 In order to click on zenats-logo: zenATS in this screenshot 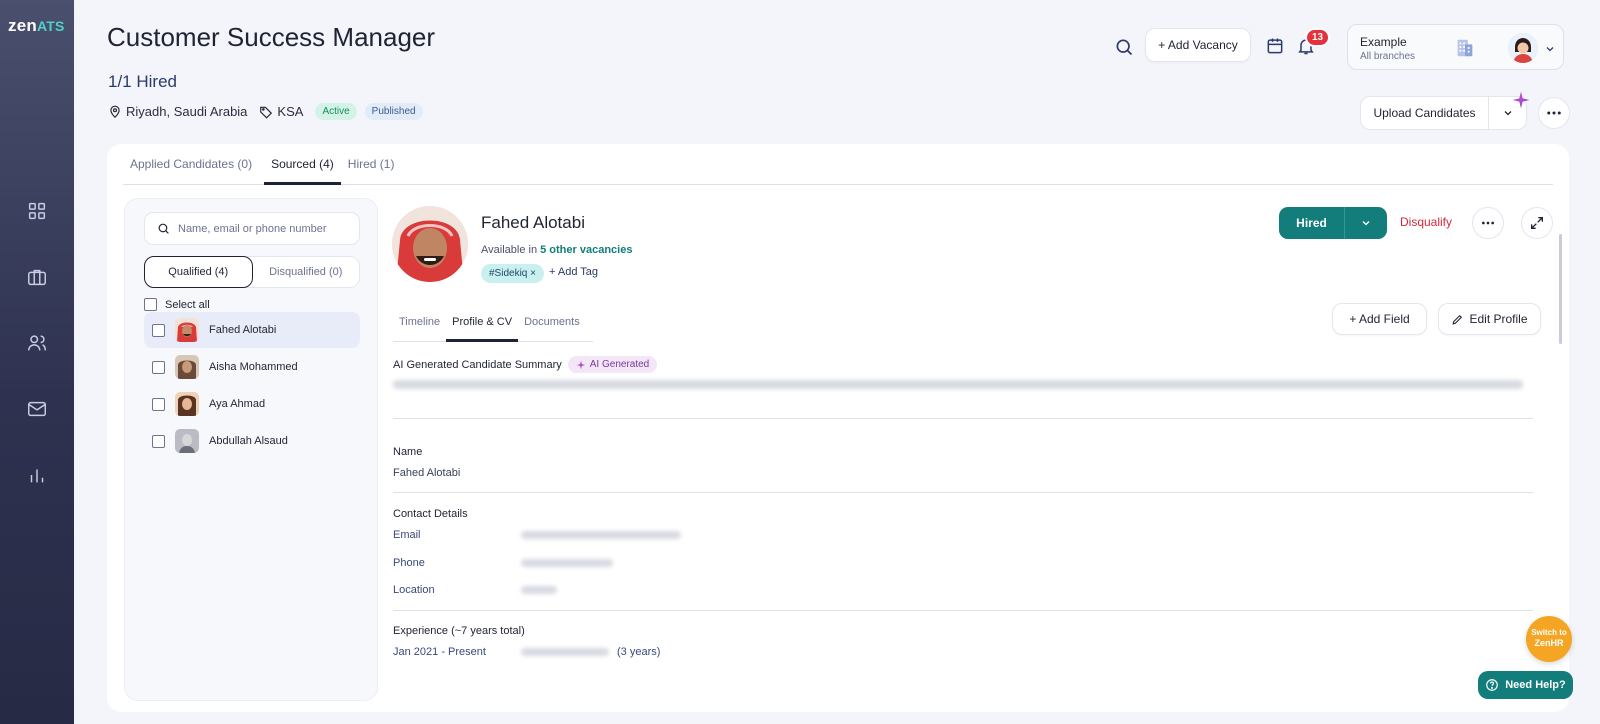, I will do `click(36, 26)`.